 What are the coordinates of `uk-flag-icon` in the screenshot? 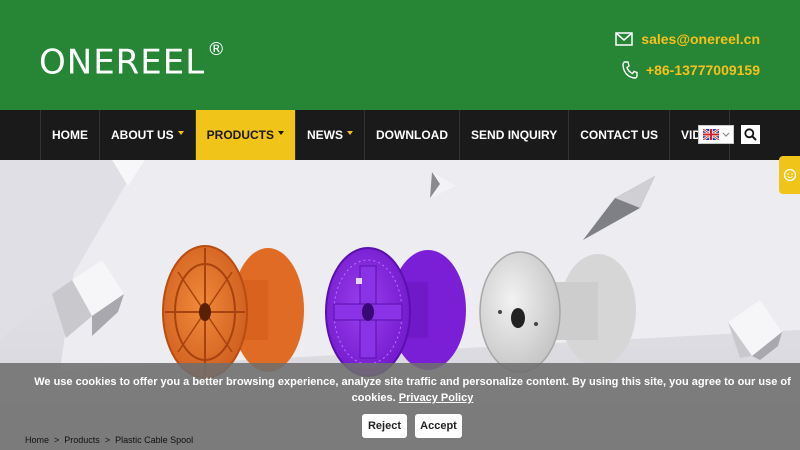 It's located at (710, 134).